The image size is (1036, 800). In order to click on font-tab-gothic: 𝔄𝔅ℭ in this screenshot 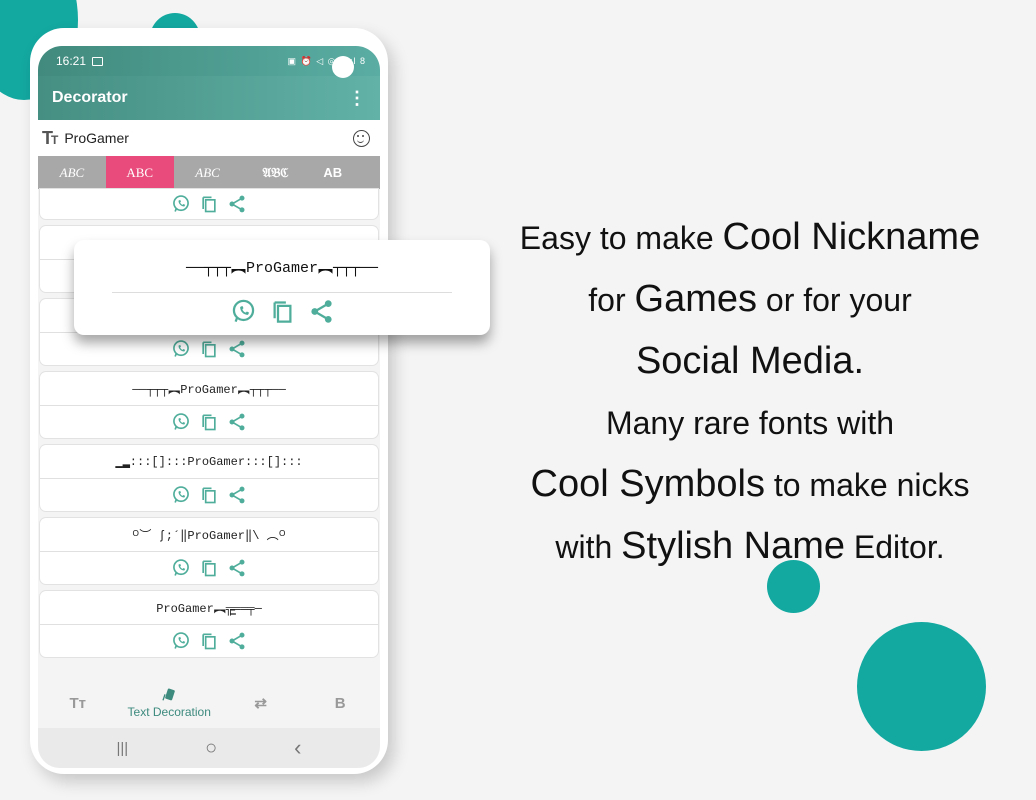, I will do `click(275, 172)`.